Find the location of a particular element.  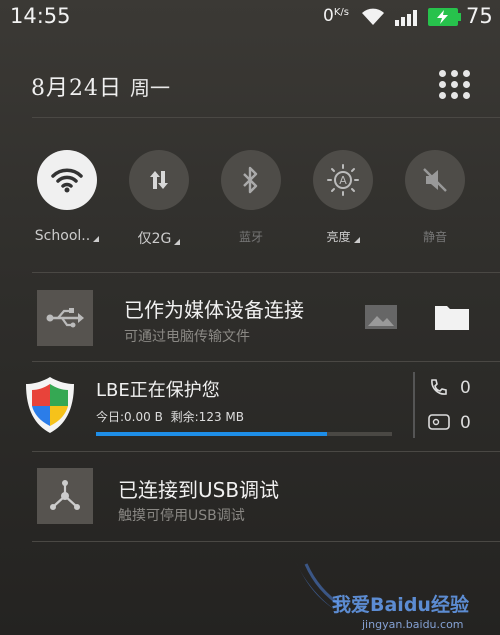

usb-icon is located at coordinates (65, 318).